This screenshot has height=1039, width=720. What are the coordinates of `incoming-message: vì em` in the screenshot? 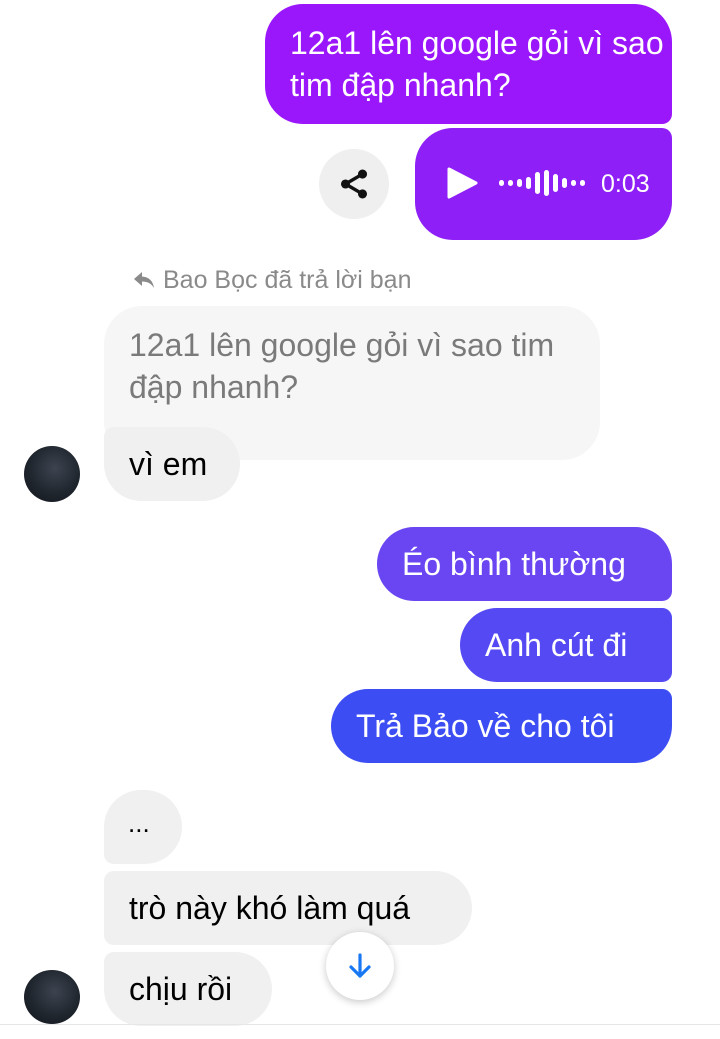 It's located at (172, 464).